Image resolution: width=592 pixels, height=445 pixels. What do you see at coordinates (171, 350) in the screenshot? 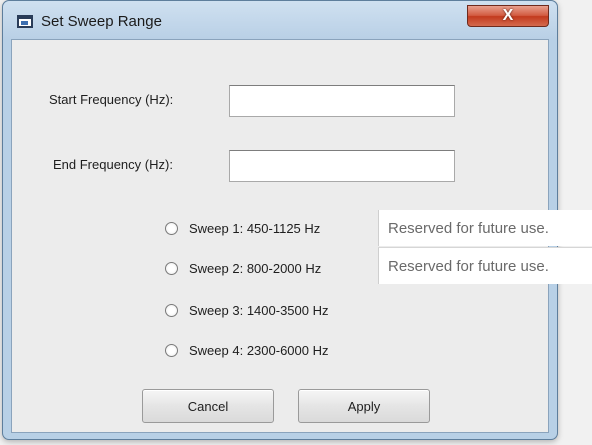
I see `sweep-4-radio` at bounding box center [171, 350].